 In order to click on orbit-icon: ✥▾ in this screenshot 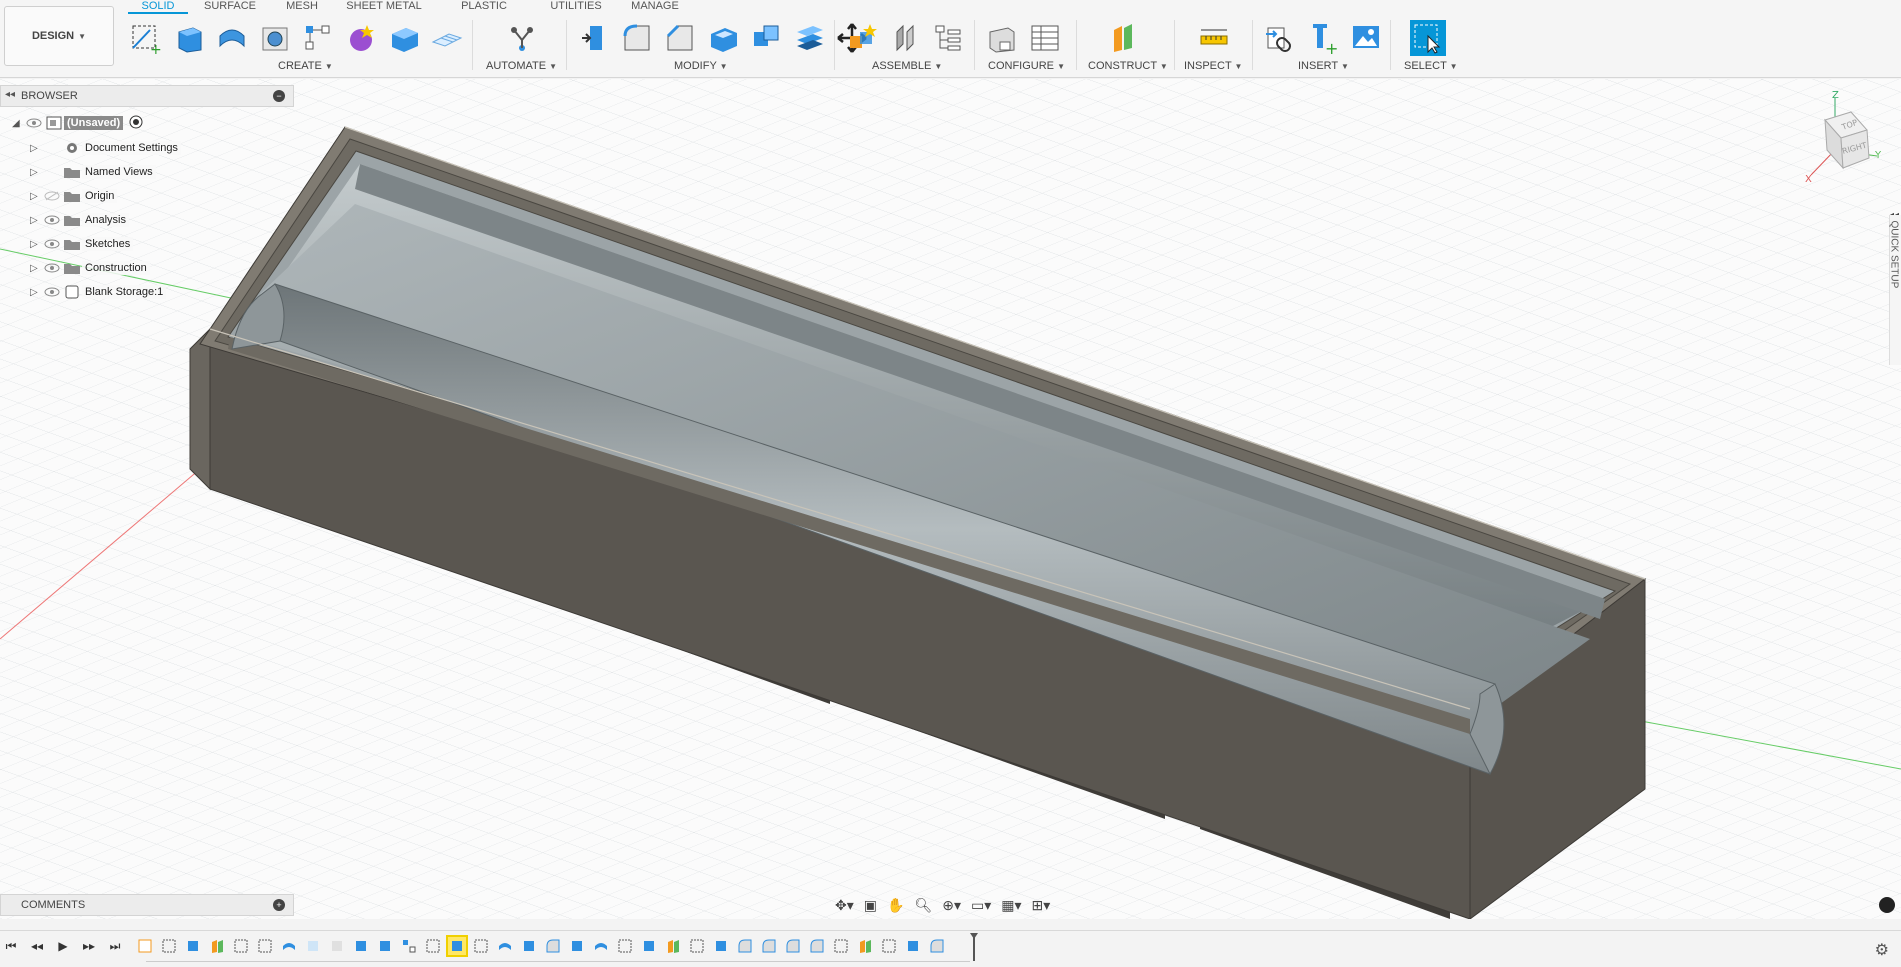, I will do `click(844, 905)`.